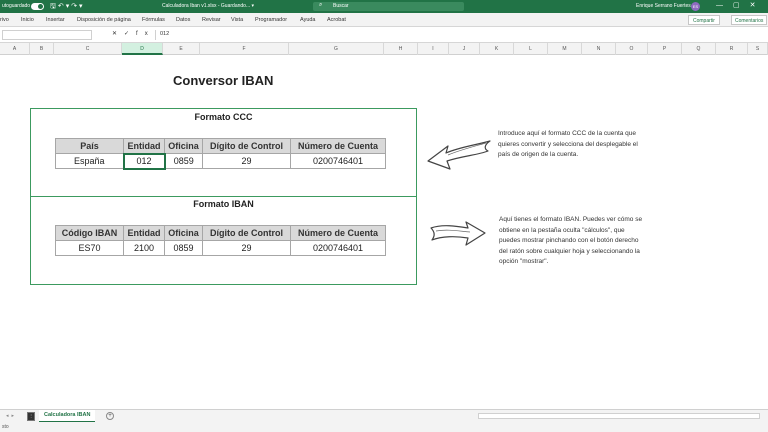 The image size is (768, 432). What do you see at coordinates (665, 49) in the screenshot?
I see `column-header-p: P` at bounding box center [665, 49].